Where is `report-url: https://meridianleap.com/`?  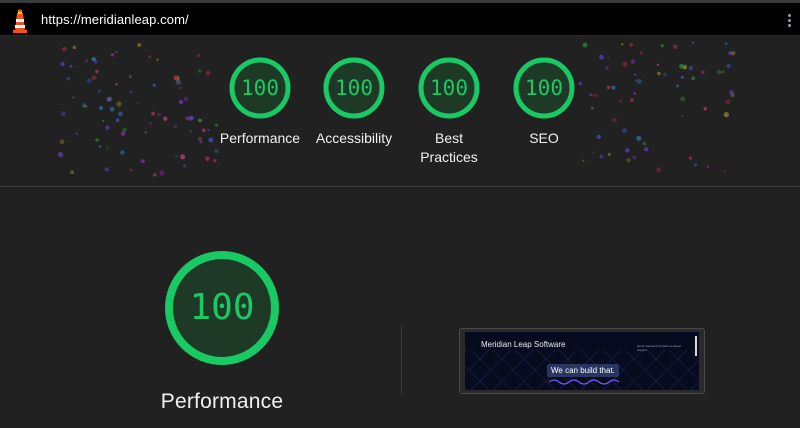 report-url: https://meridianleap.com/ is located at coordinates (115, 19).